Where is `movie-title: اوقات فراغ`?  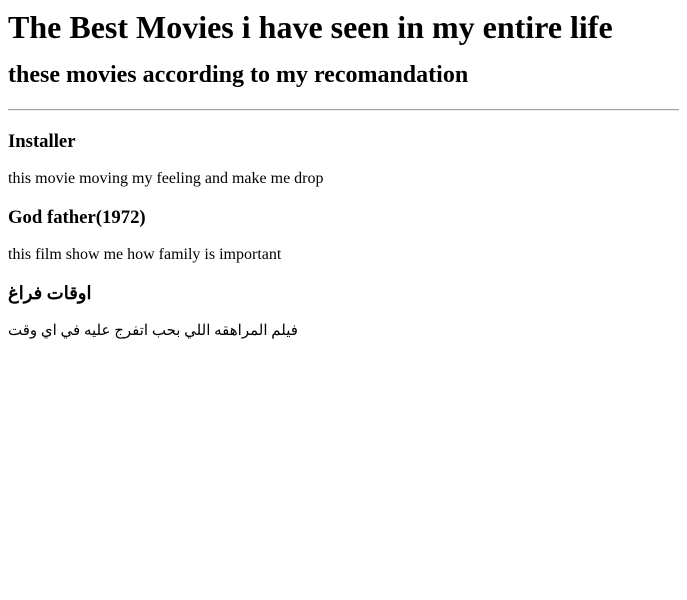
movie-title: اوقات فراغ is located at coordinates (50, 293).